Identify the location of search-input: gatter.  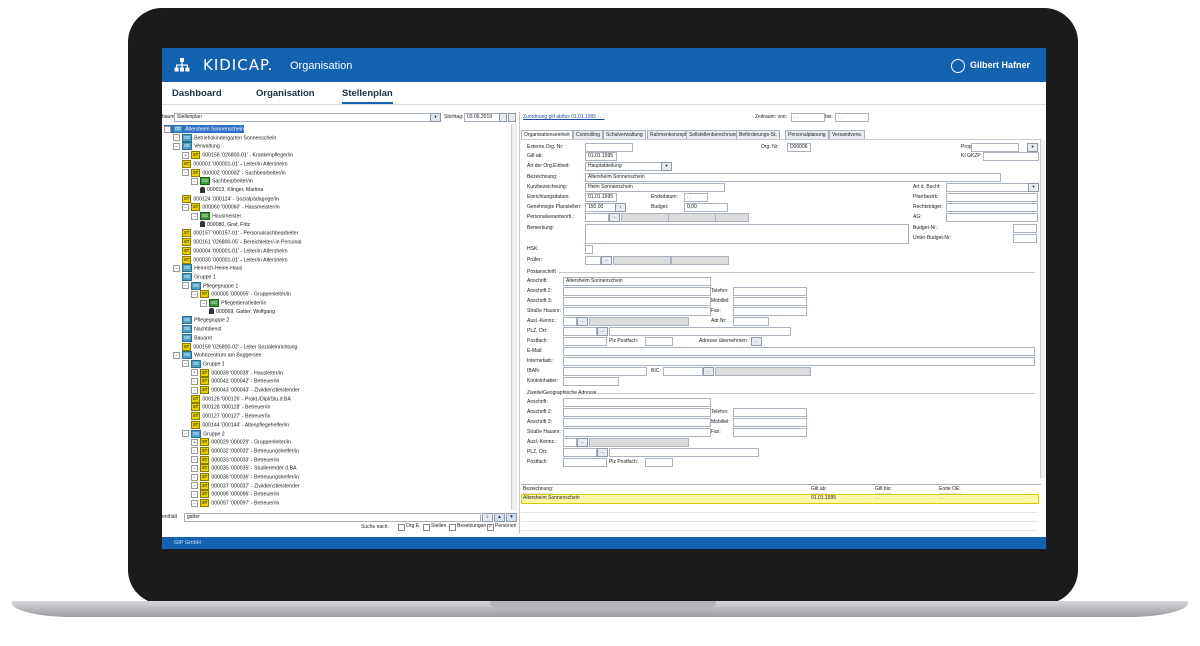
(332, 517).